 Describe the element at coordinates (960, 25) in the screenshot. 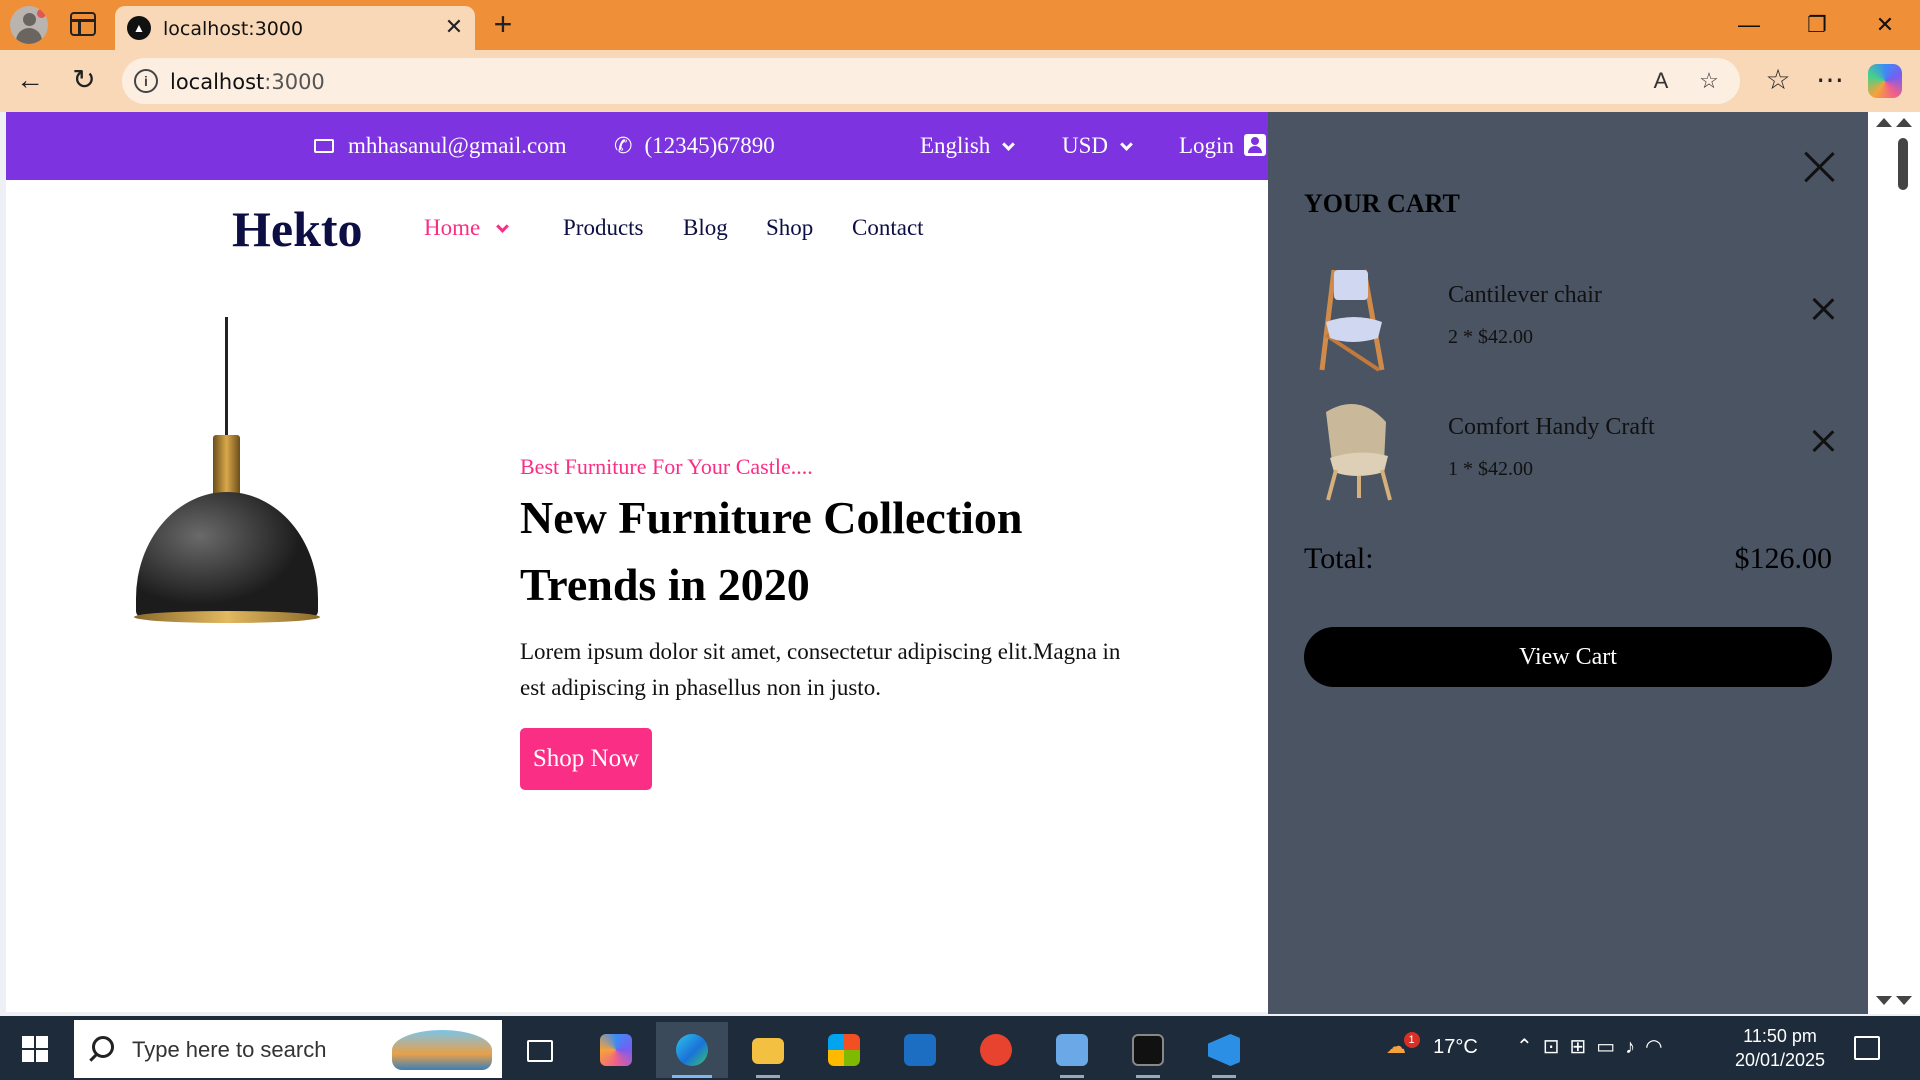

I see `browser-tab-strip: ▲ localhost:3000 ✕ + — ❐ ✕` at that location.